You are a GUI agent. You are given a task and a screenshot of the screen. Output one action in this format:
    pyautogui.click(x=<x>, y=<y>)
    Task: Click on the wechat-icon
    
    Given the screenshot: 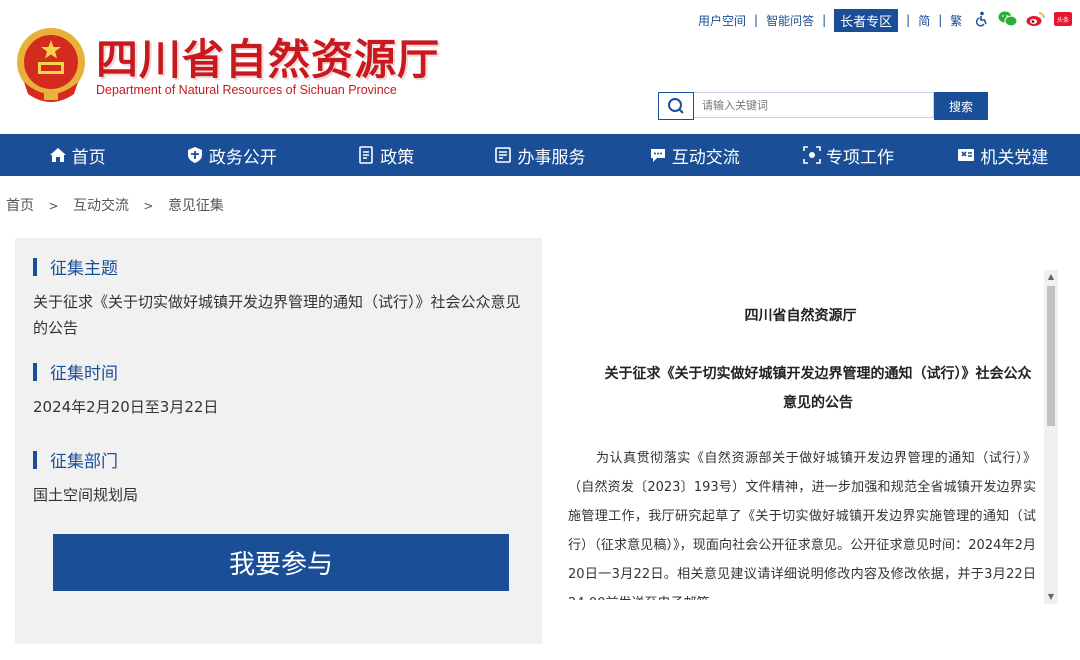 What is the action you would take?
    pyautogui.click(x=1008, y=20)
    